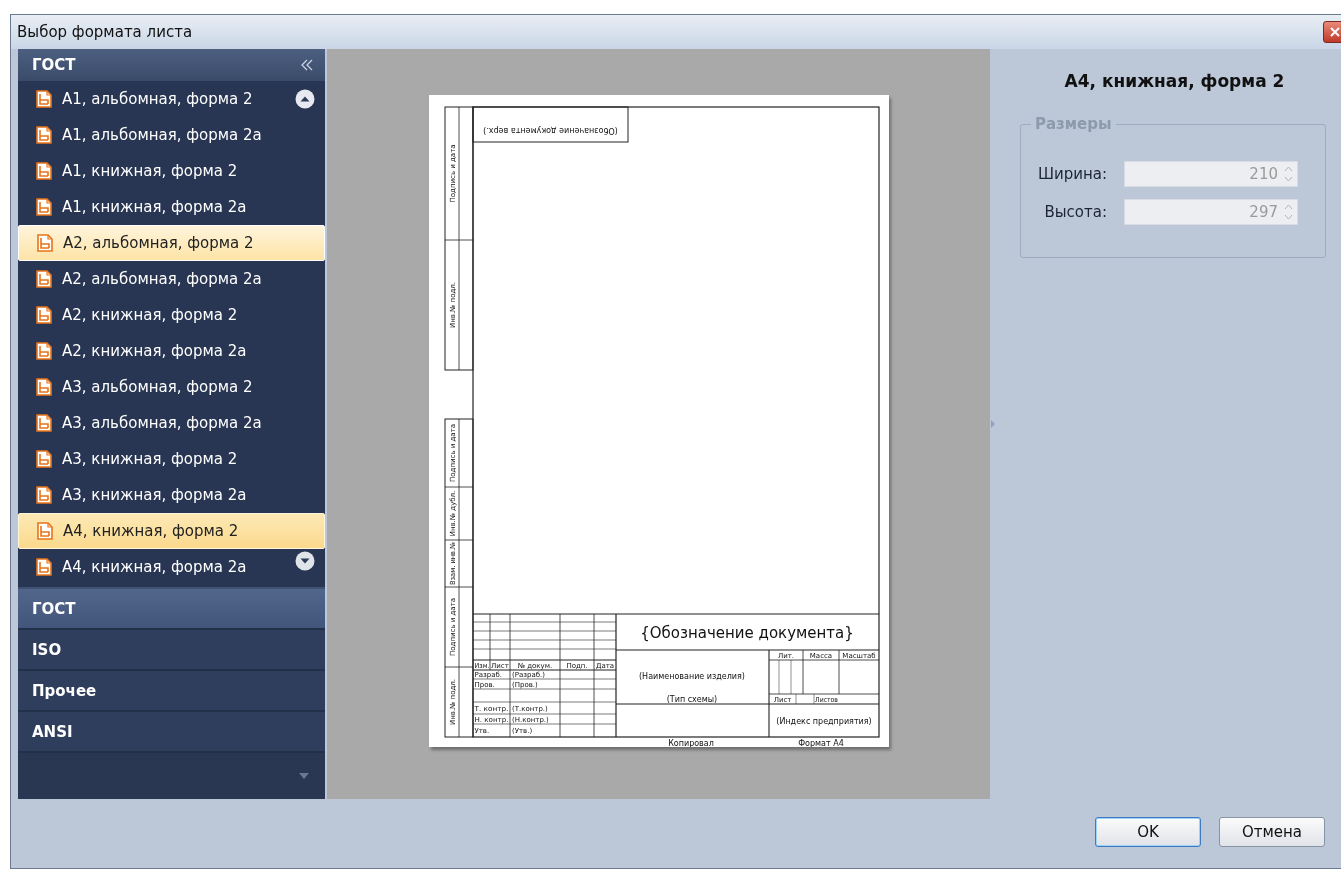 The image size is (1341, 869). What do you see at coordinates (171, 207) in the screenshot?
I see `sidebar-item: А1, книжная, форма 2а` at bounding box center [171, 207].